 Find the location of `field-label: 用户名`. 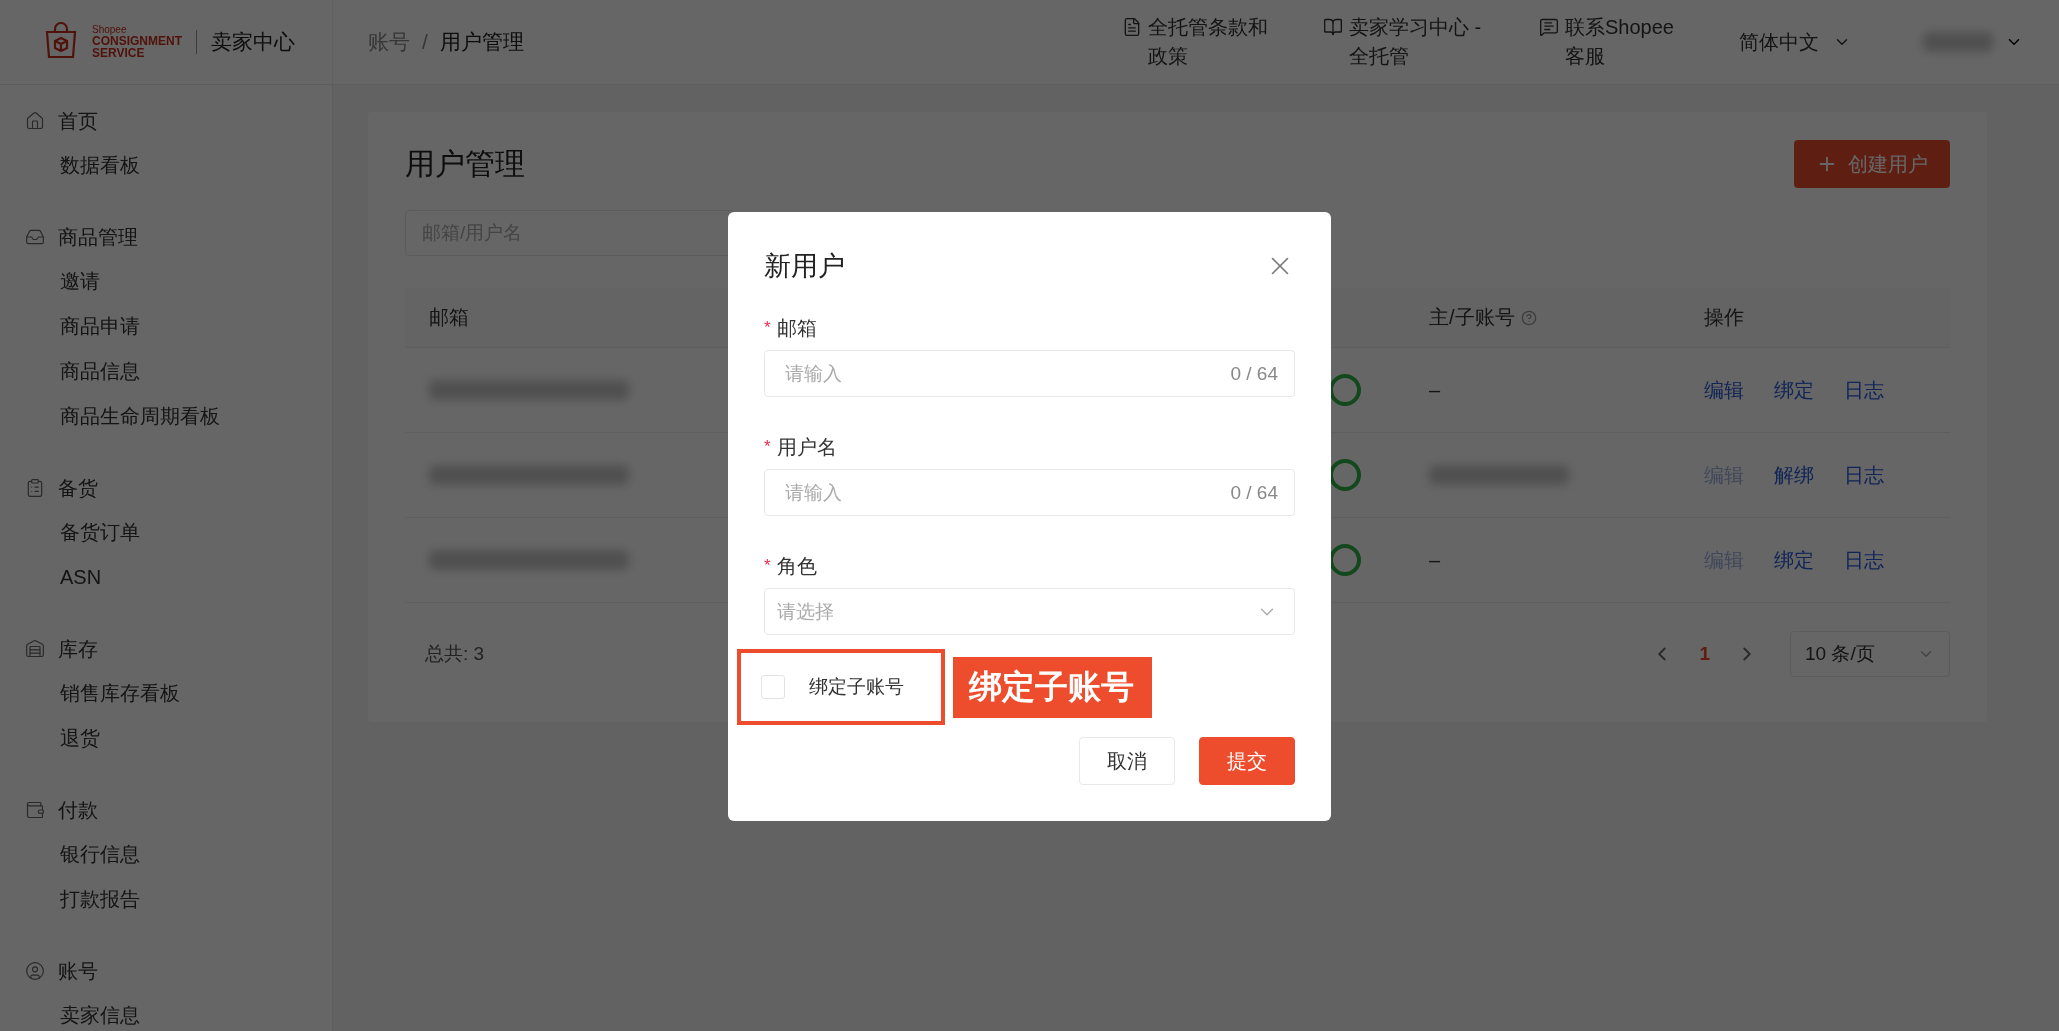

field-label: 用户名 is located at coordinates (806, 447).